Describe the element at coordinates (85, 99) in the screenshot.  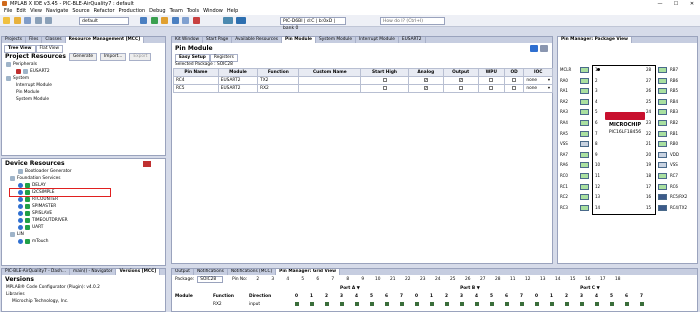
I see `tree-item-system-module: System Module` at that location.